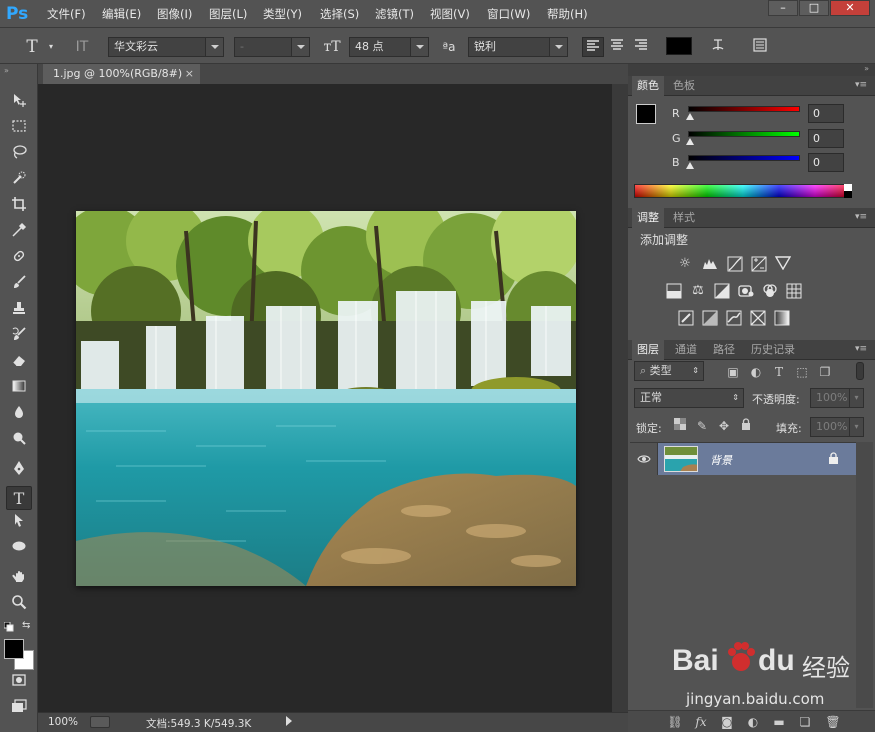 This screenshot has height=732, width=875. What do you see at coordinates (826, 138) in the screenshot?
I see `green-value-field: 0` at bounding box center [826, 138].